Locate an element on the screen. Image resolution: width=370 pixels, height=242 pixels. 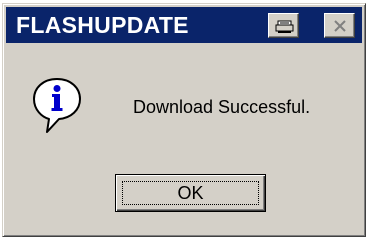
ok-button: OK is located at coordinates (190, 193).